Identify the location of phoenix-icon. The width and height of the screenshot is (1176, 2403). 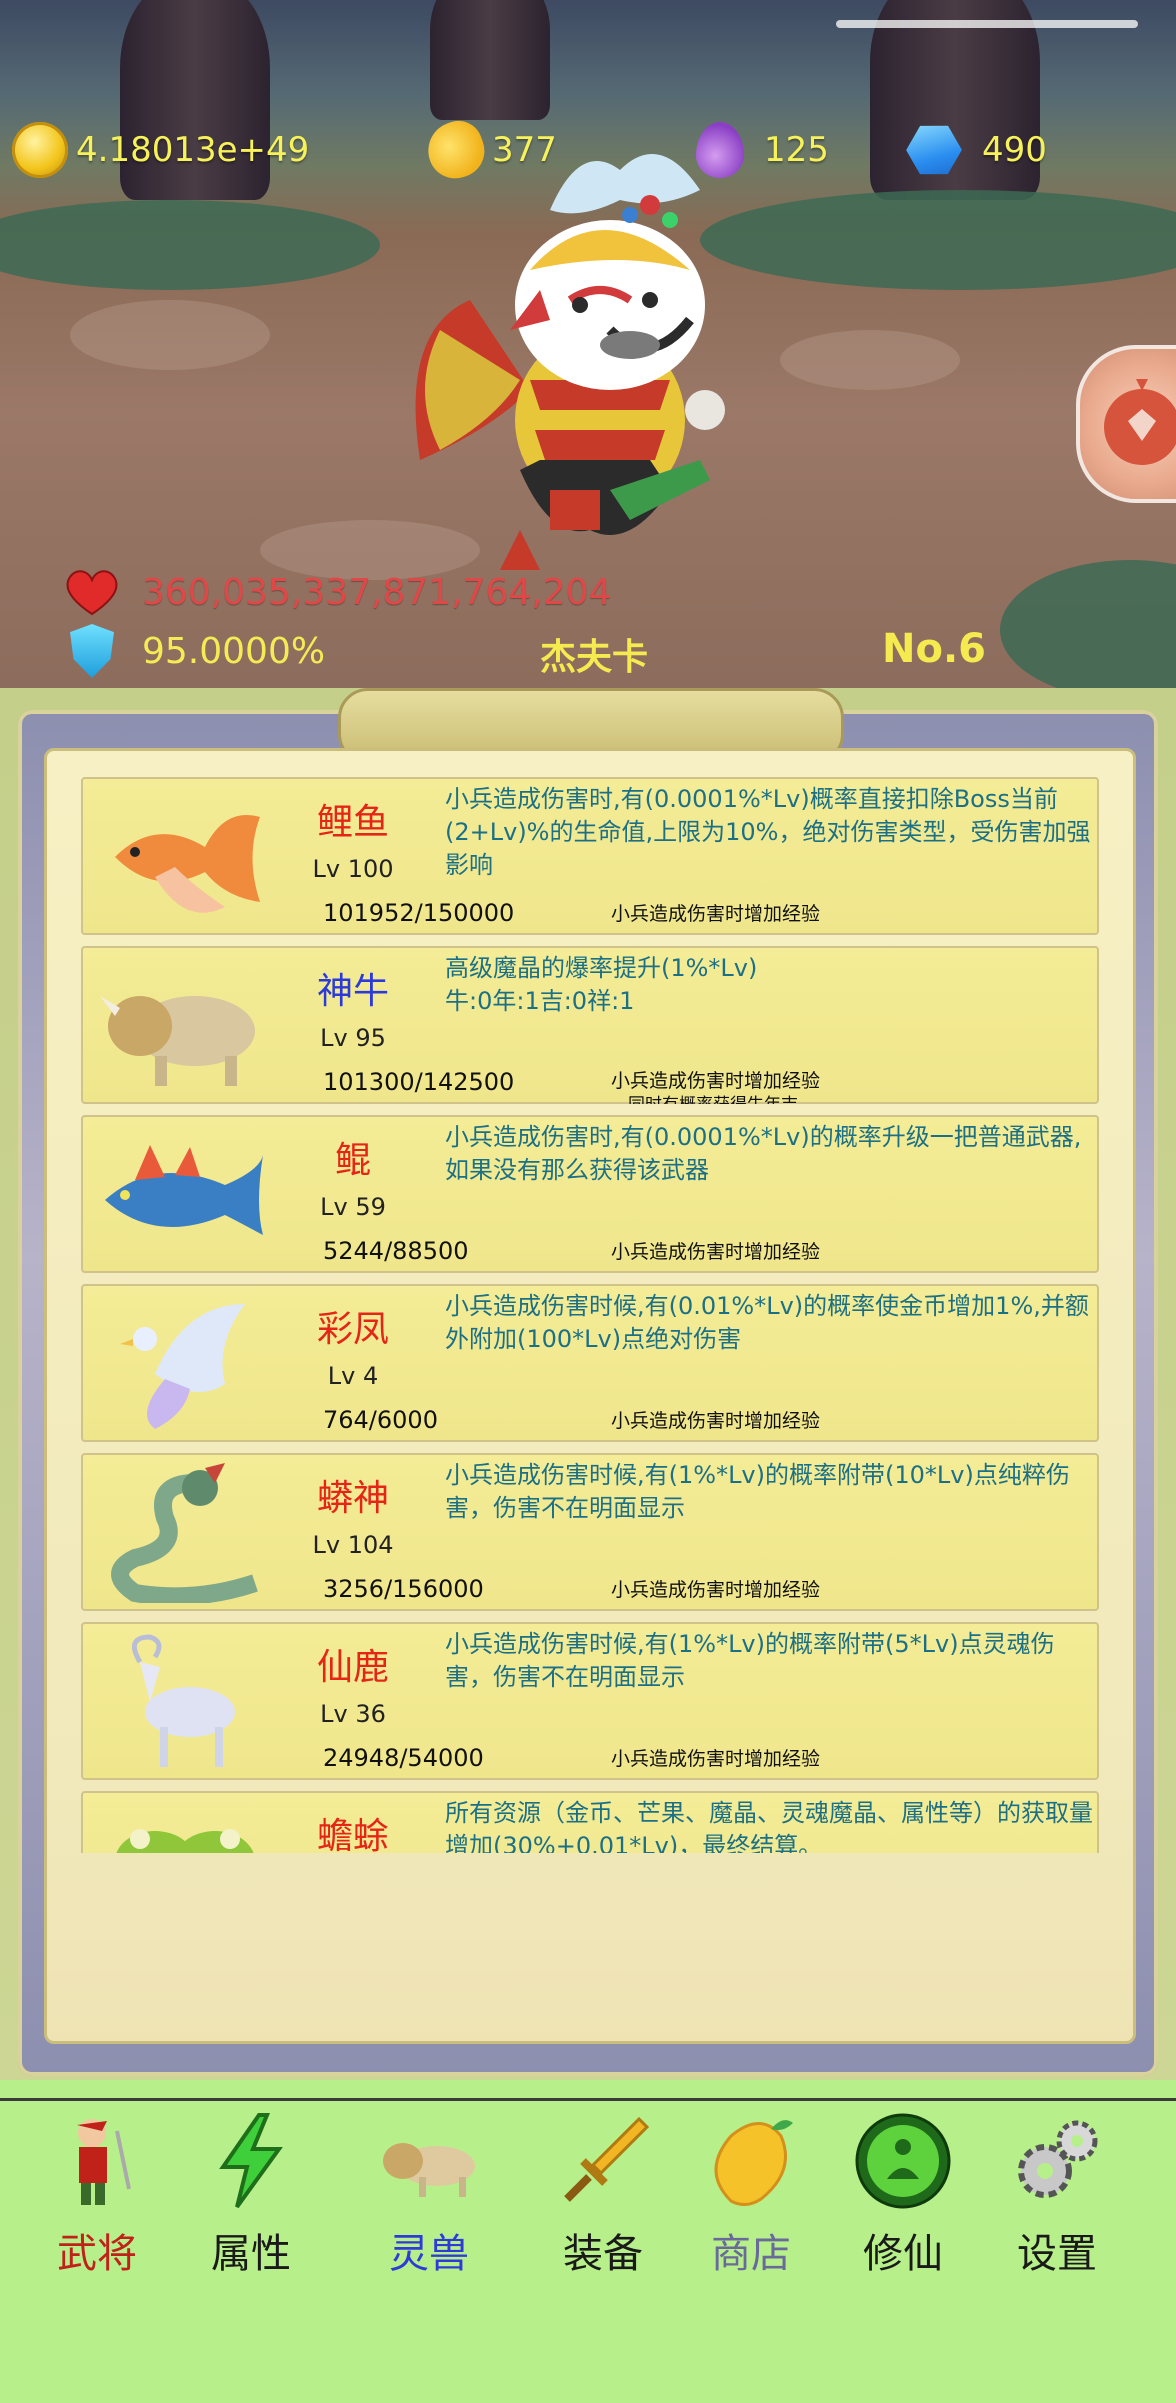
(182, 1366).